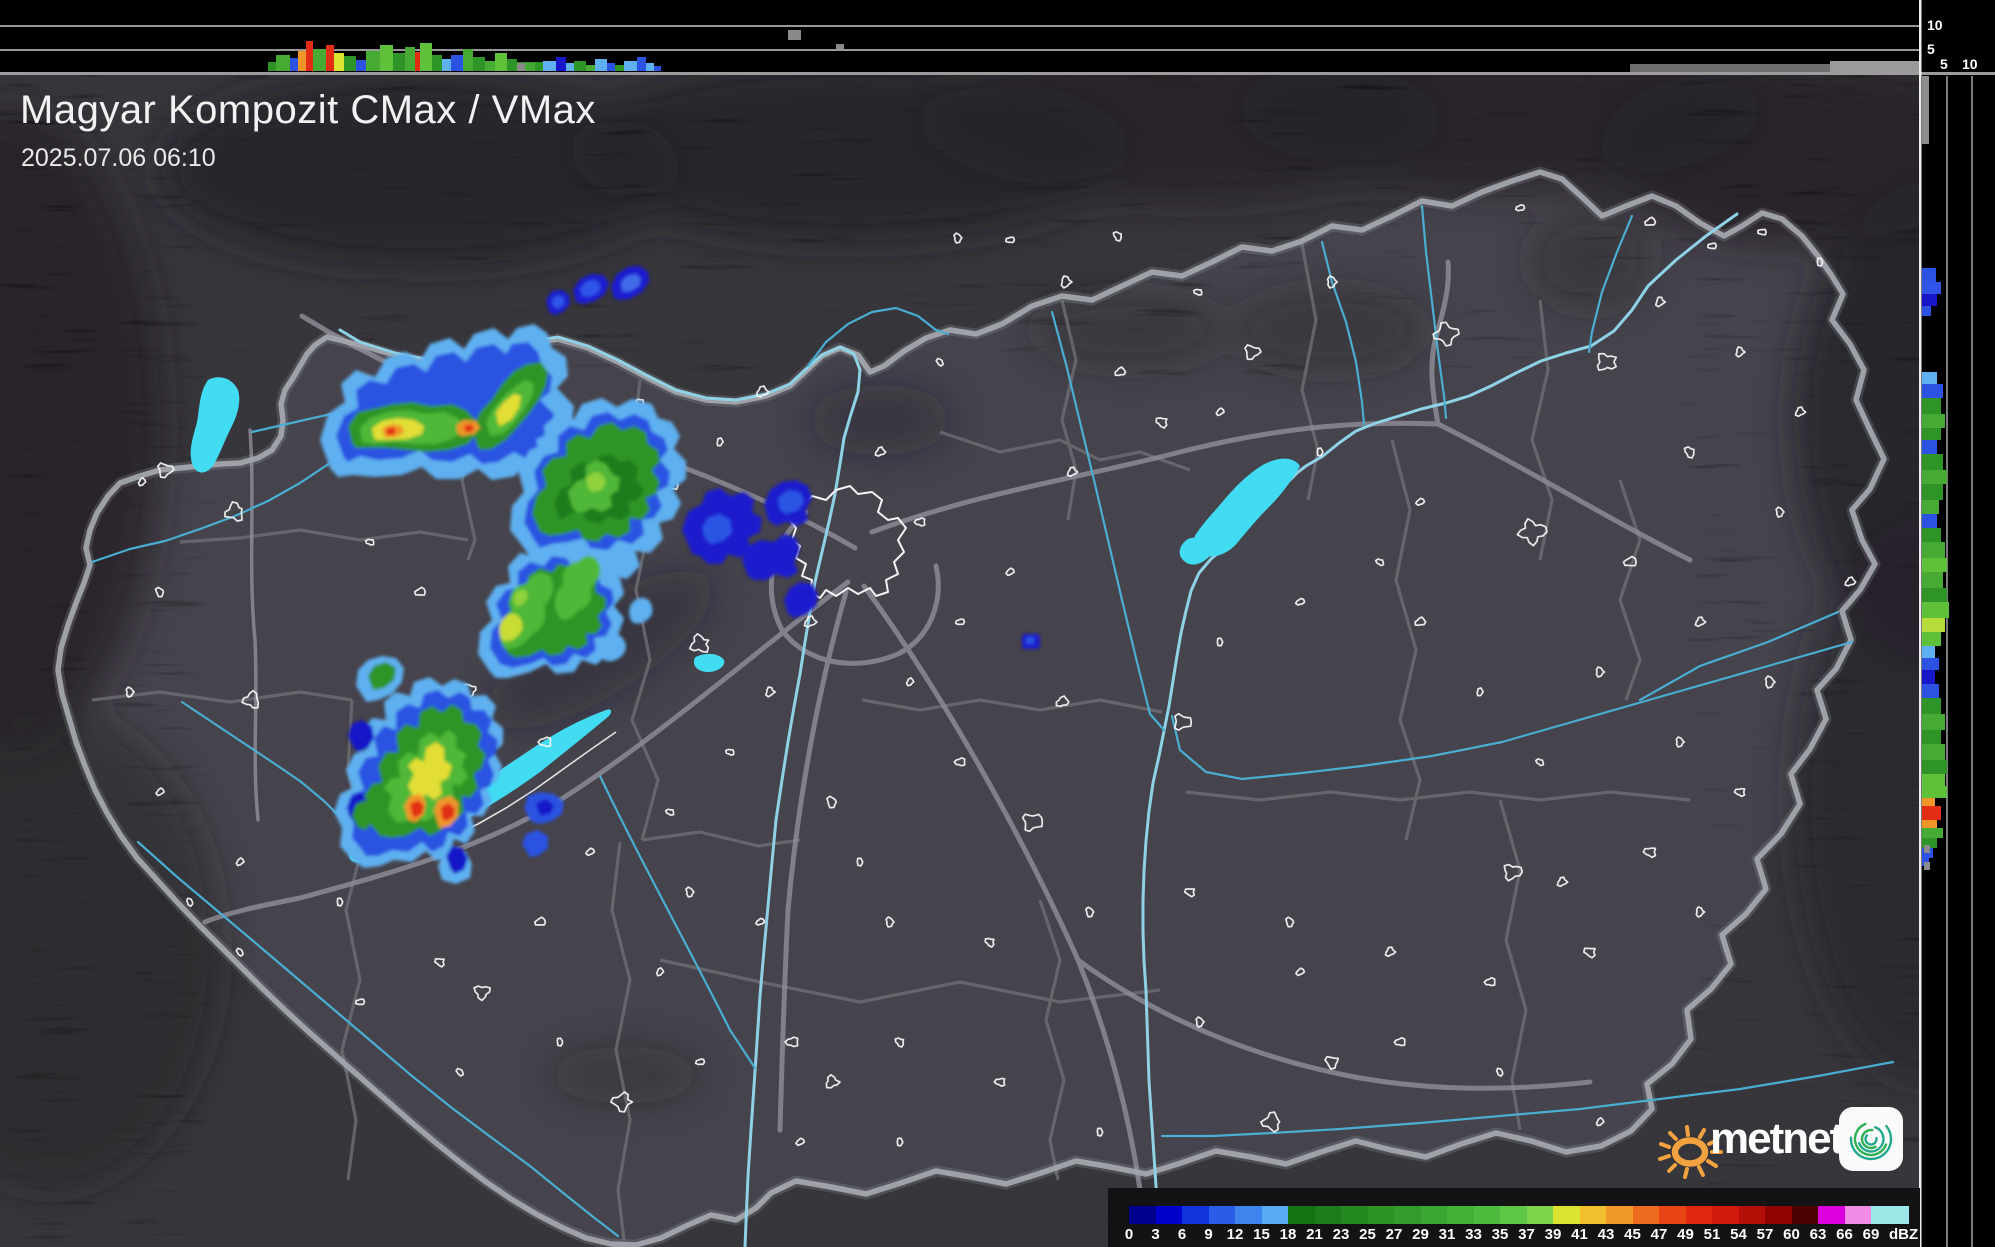  I want to click on legend-tick-label: 66, so click(1844, 1234).